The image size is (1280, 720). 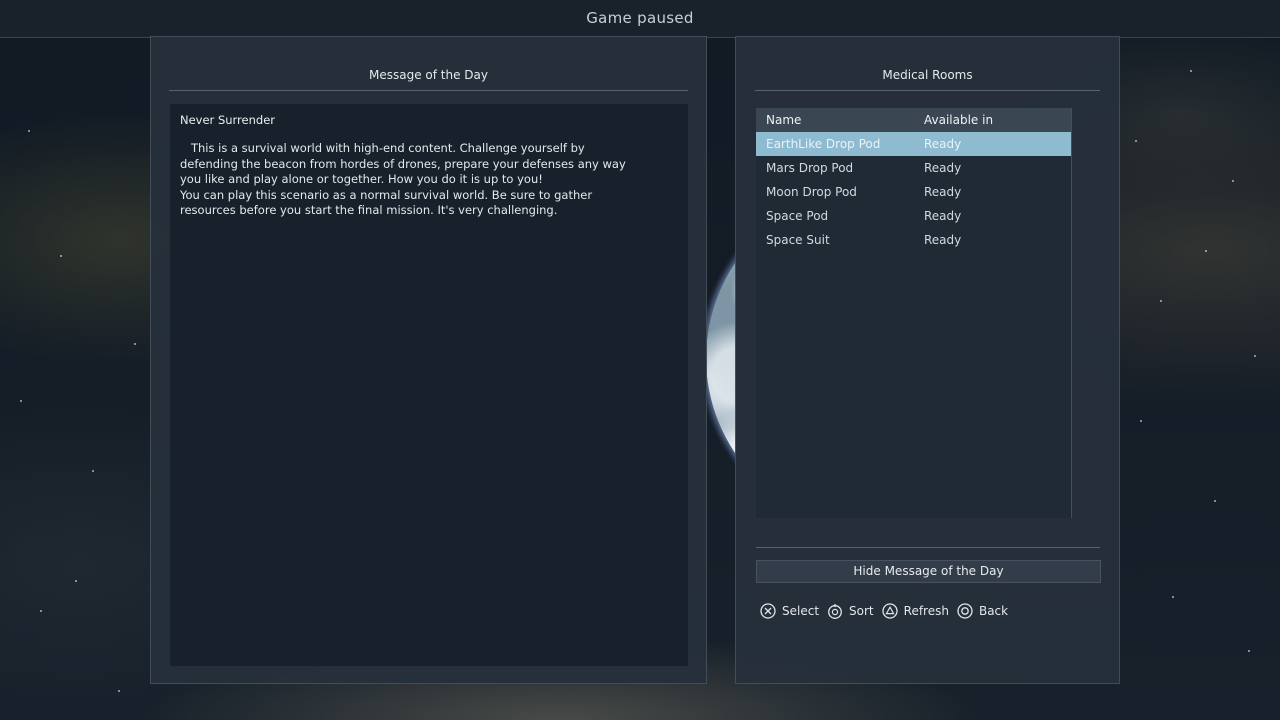 What do you see at coordinates (913, 240) in the screenshot?
I see `table-row: Space Suit Ready` at bounding box center [913, 240].